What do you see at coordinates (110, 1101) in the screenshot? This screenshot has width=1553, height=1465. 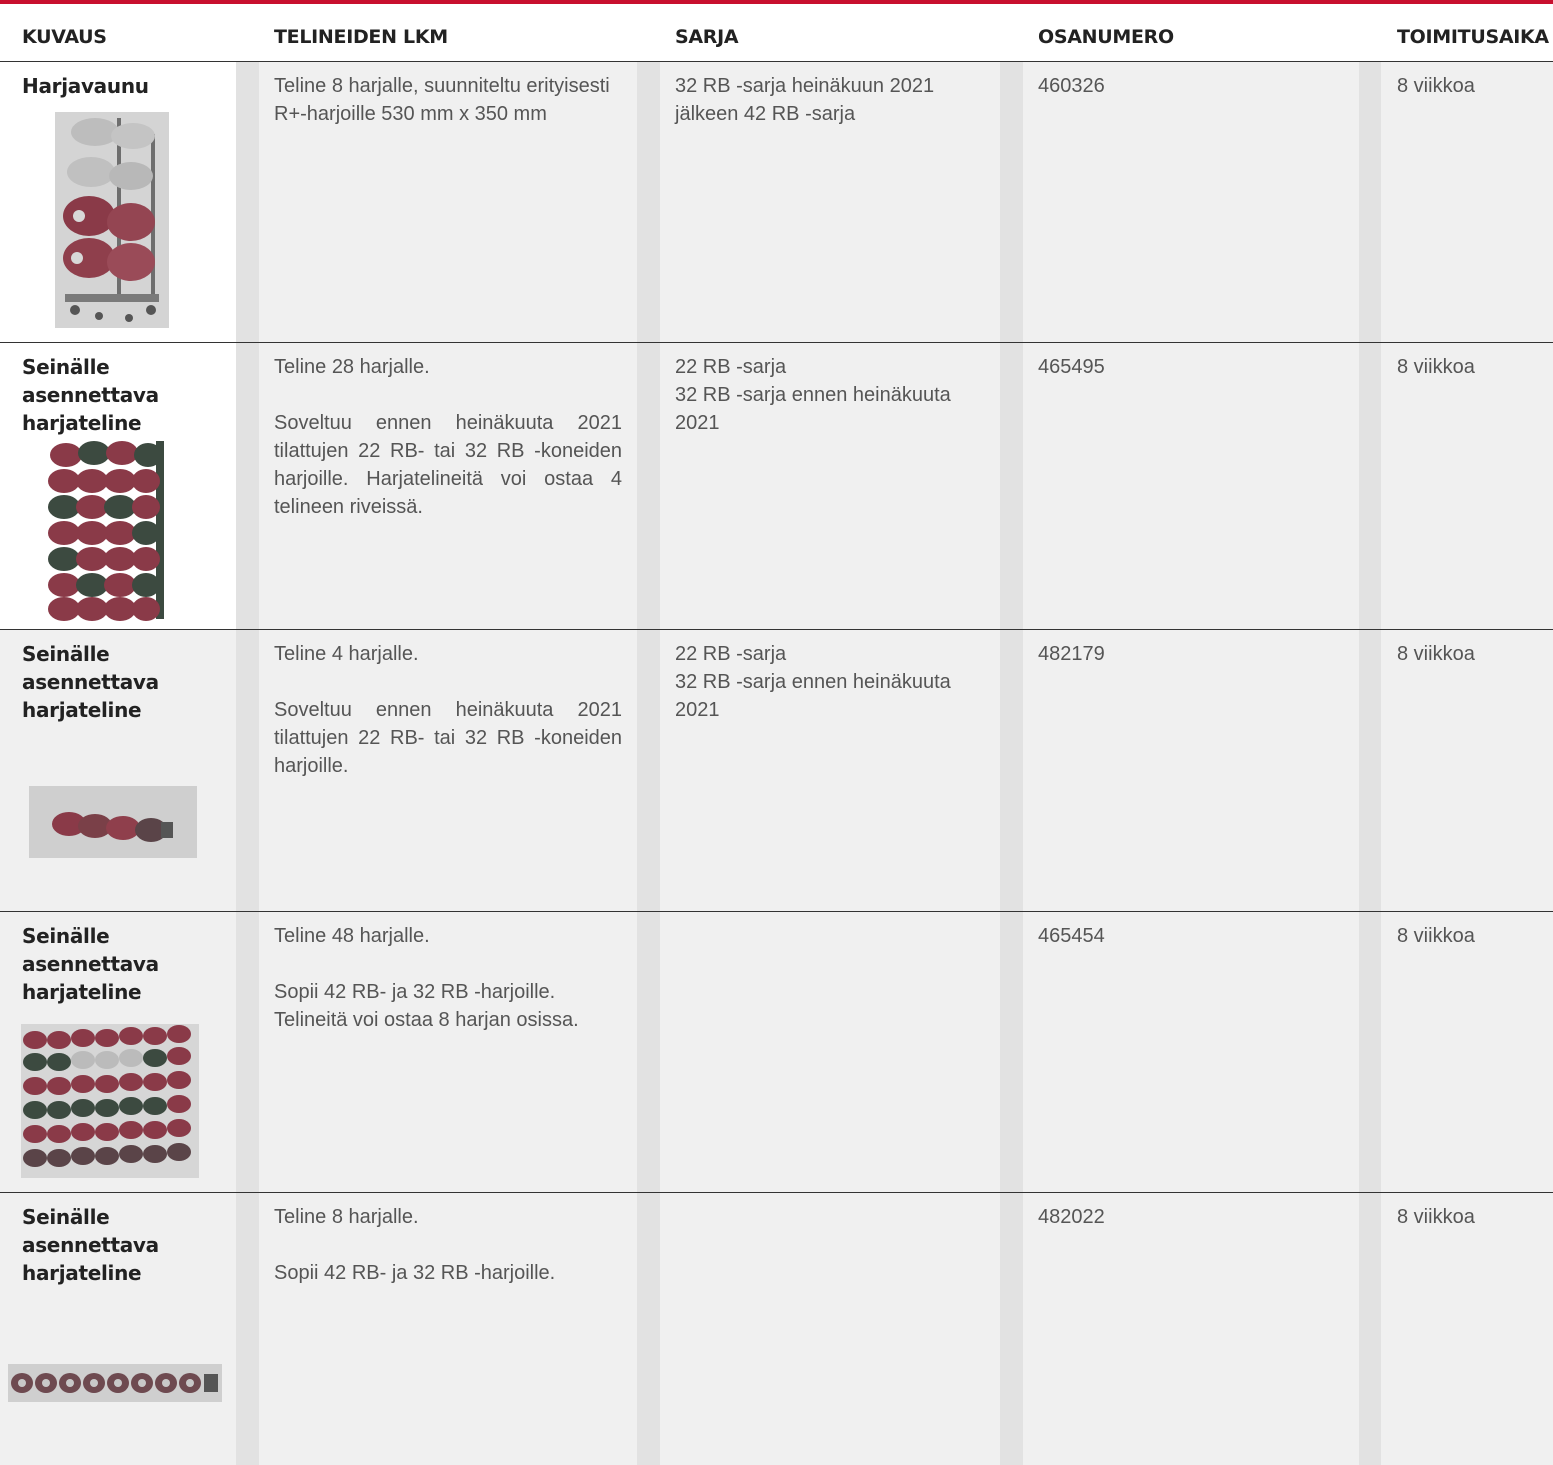 I see `wall-rack-48-image` at bounding box center [110, 1101].